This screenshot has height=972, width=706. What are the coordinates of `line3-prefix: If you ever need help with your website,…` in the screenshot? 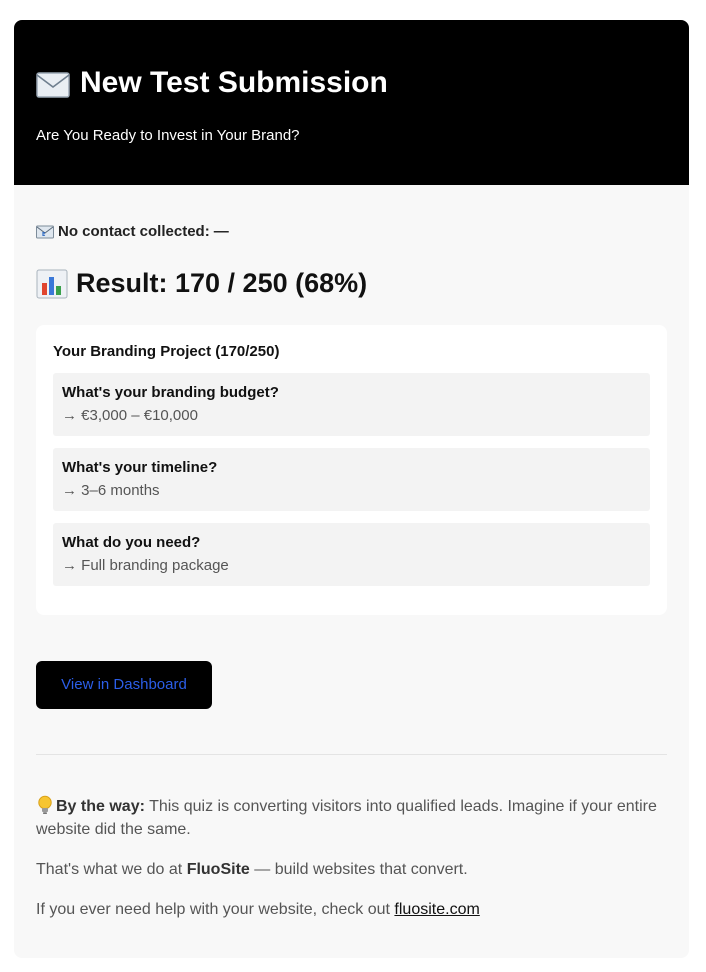 It's located at (215, 909).